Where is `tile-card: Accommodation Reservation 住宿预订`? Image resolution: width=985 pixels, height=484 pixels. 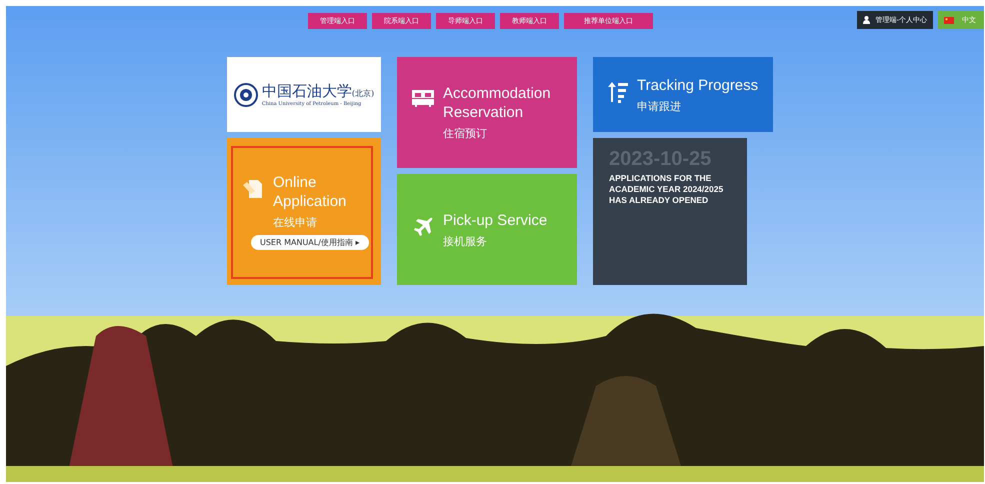 tile-card: Accommodation Reservation 住宿预订 is located at coordinates (487, 112).